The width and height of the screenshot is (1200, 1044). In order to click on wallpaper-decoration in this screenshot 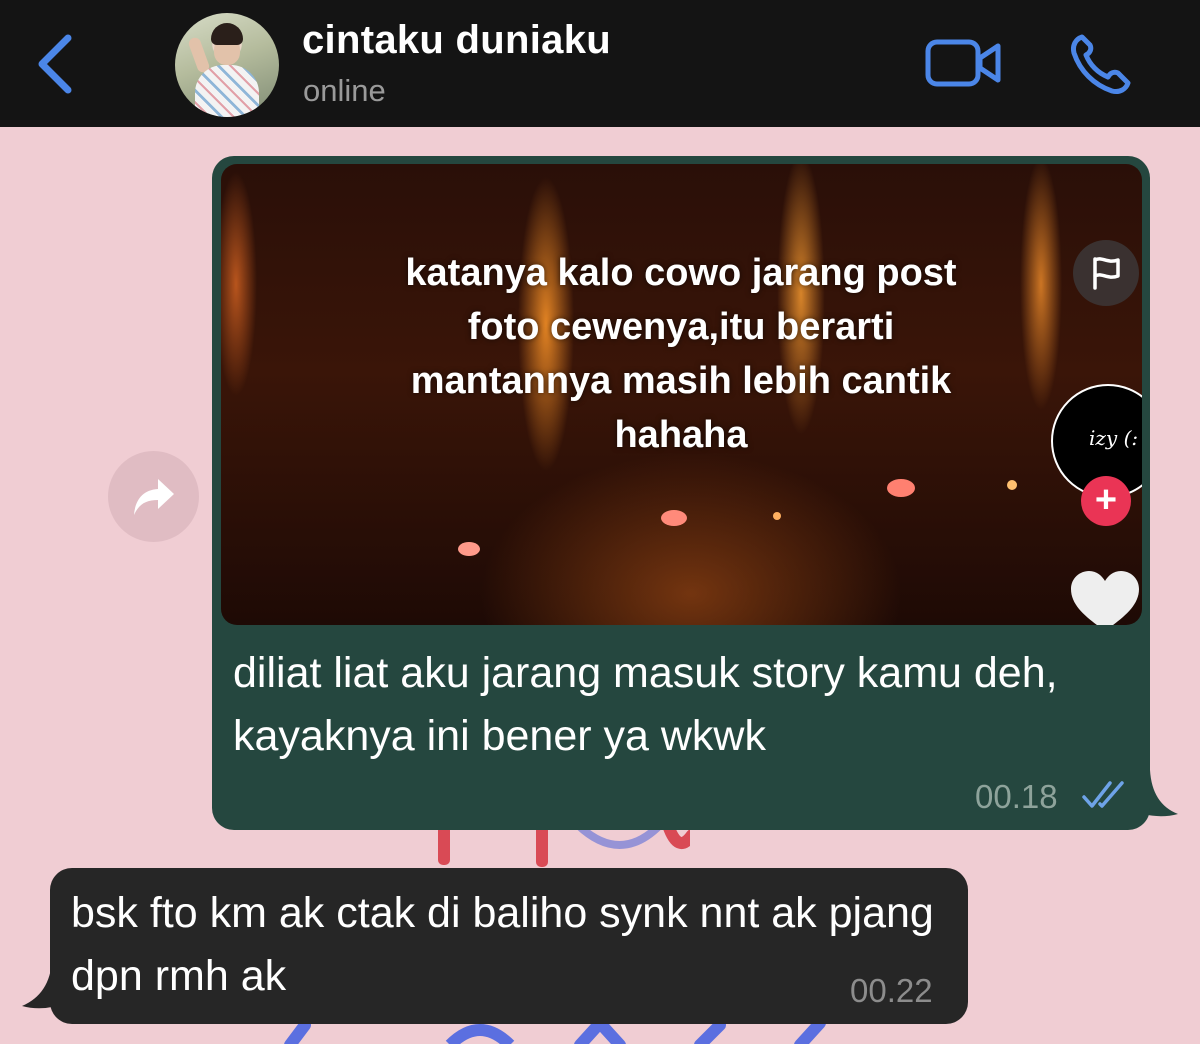, I will do `click(564, 846)`.